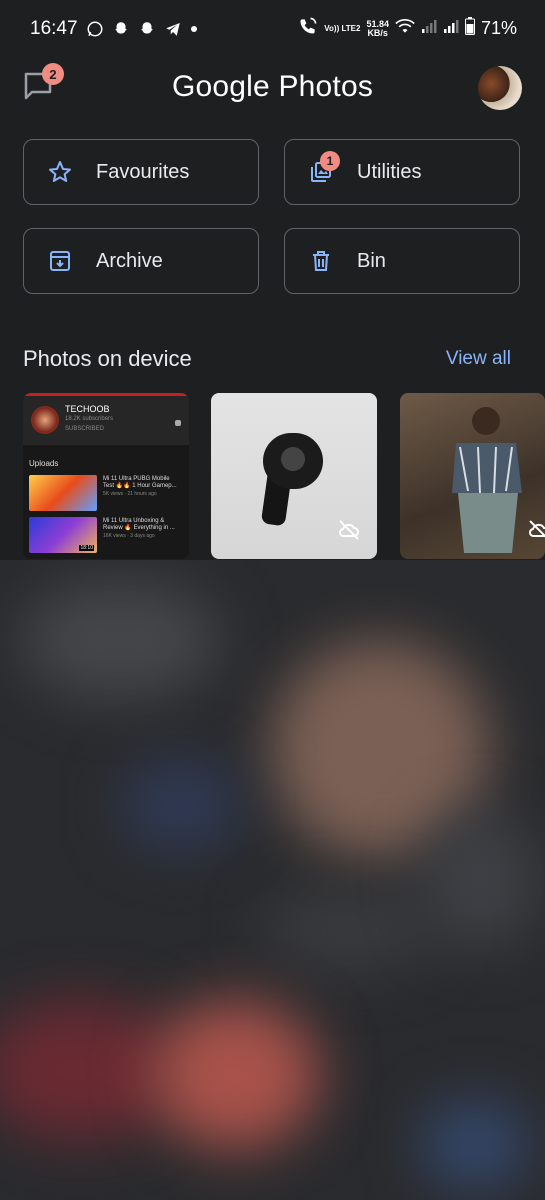 The image size is (545, 1200). What do you see at coordinates (377, 32) in the screenshot?
I see `network-speed-unit: KB/s` at bounding box center [377, 32].